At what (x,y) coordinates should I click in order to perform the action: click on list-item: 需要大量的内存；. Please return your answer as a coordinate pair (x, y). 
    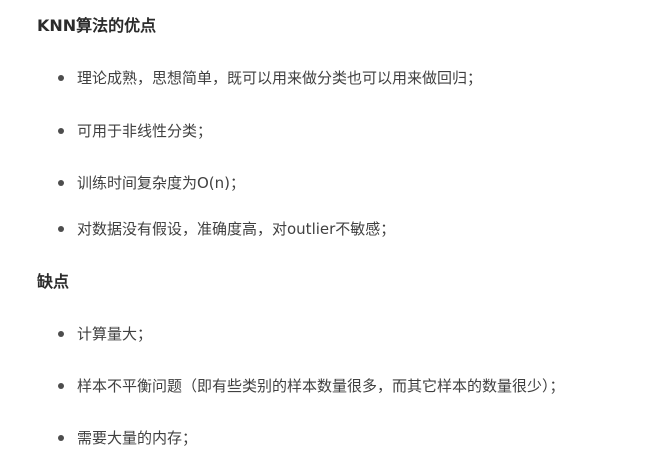
    Looking at the image, I should click on (127, 438).